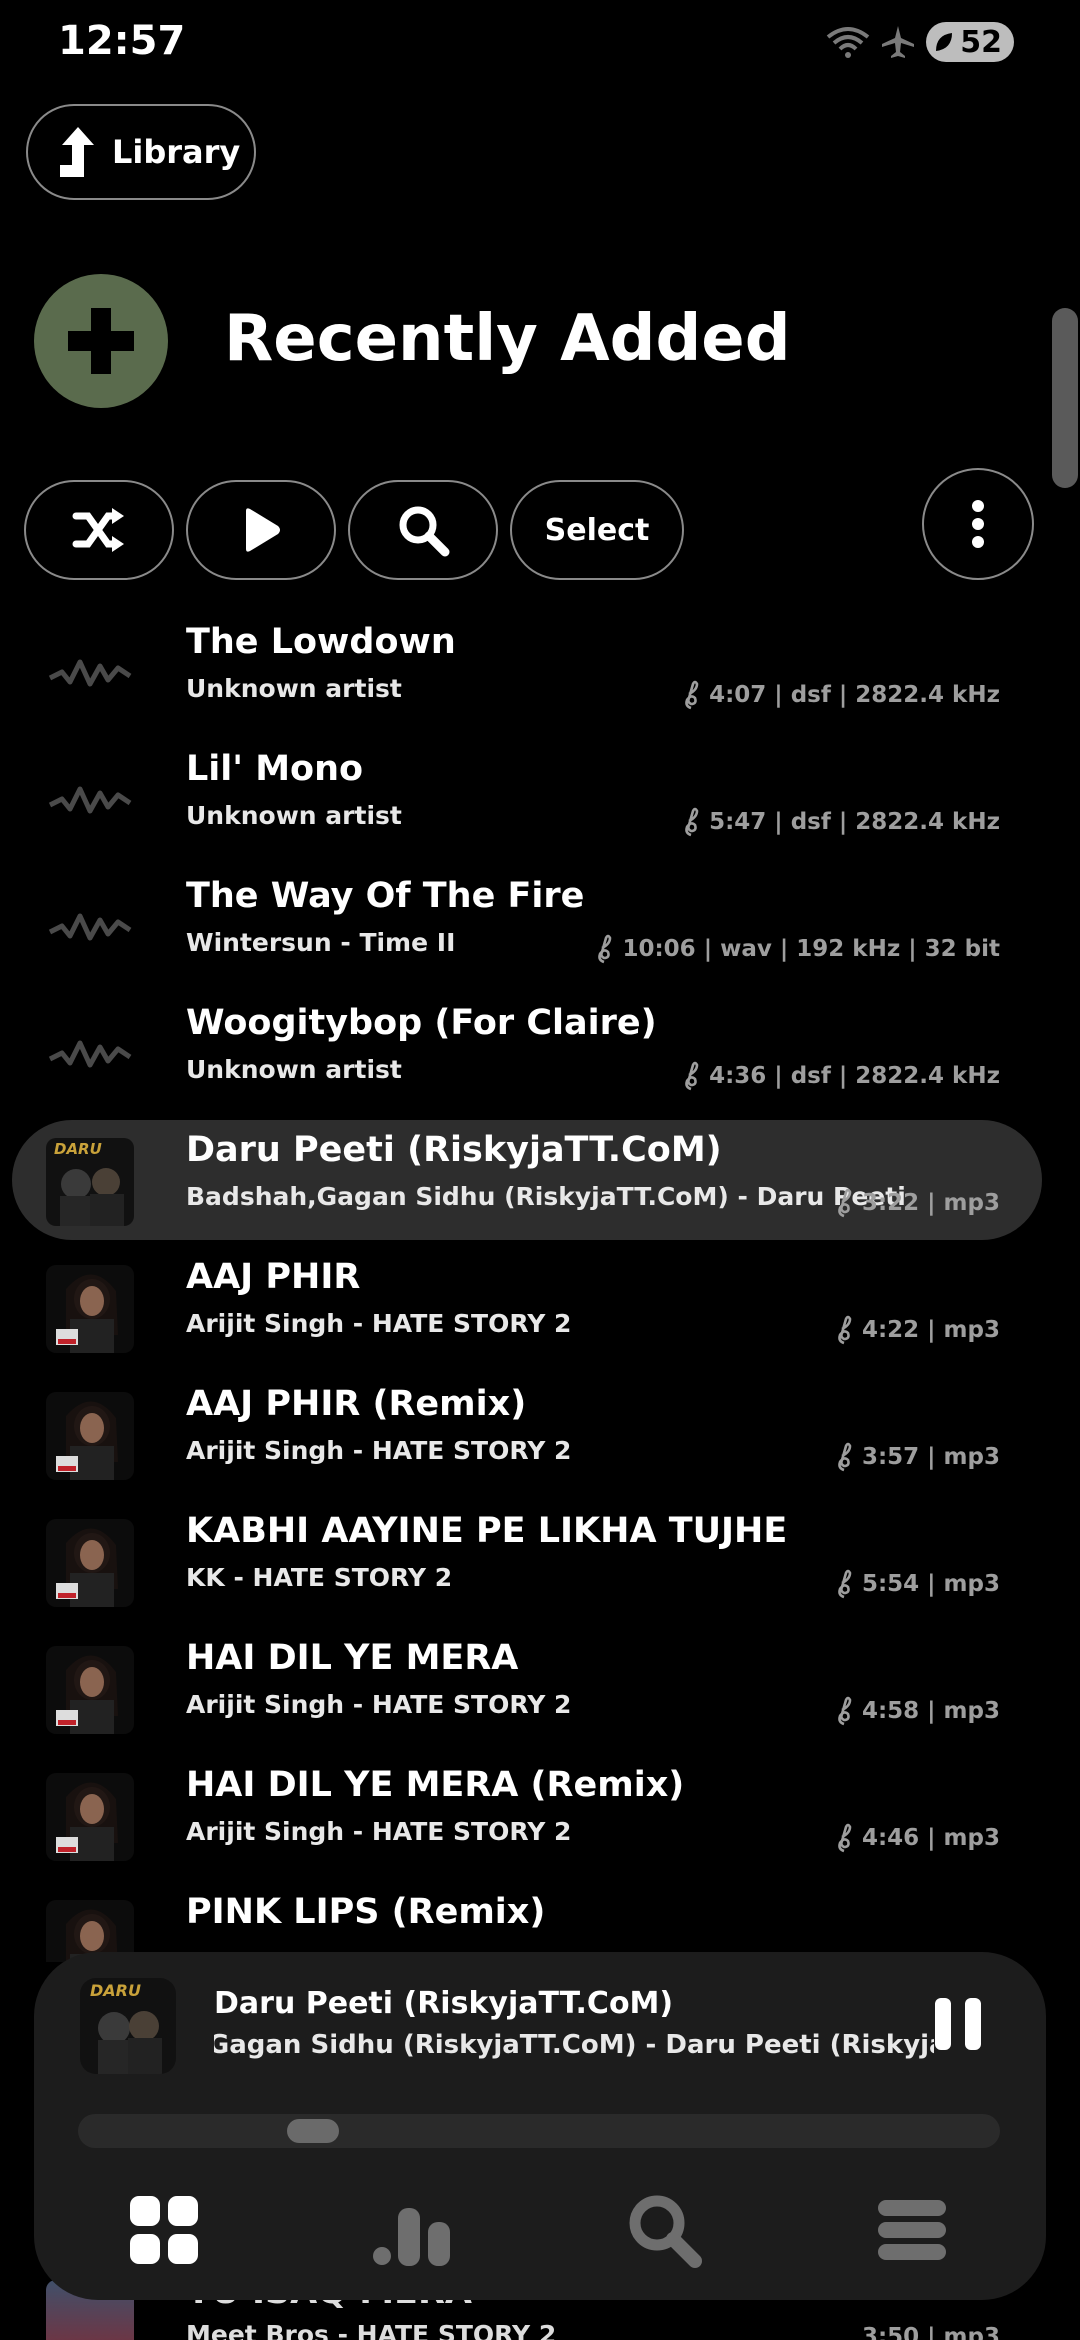 The height and width of the screenshot is (2340, 1080). What do you see at coordinates (122, 41) in the screenshot?
I see `status-time: 12:57` at bounding box center [122, 41].